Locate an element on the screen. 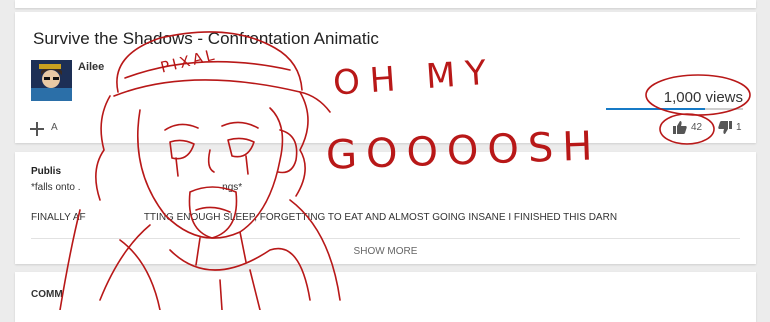  channel-name: Ailee is located at coordinates (91, 67).